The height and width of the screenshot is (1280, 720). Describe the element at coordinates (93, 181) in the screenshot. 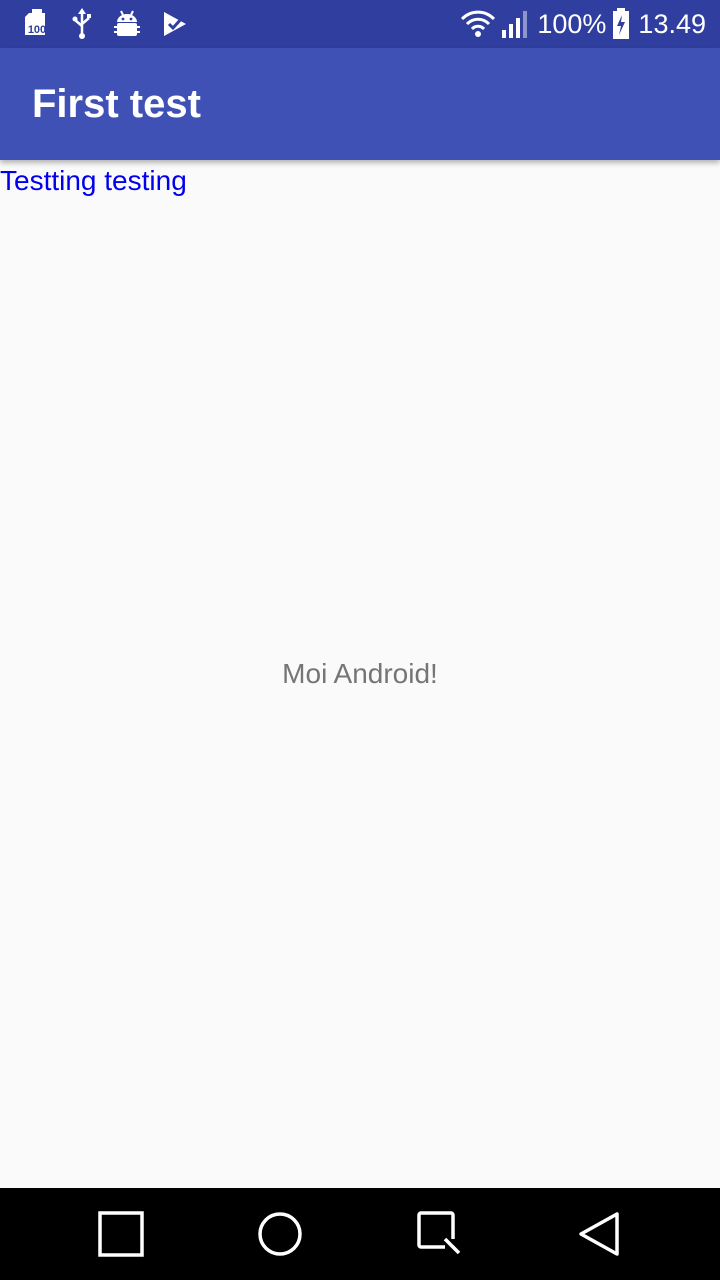

I see `testing-link: Testting testing` at that location.